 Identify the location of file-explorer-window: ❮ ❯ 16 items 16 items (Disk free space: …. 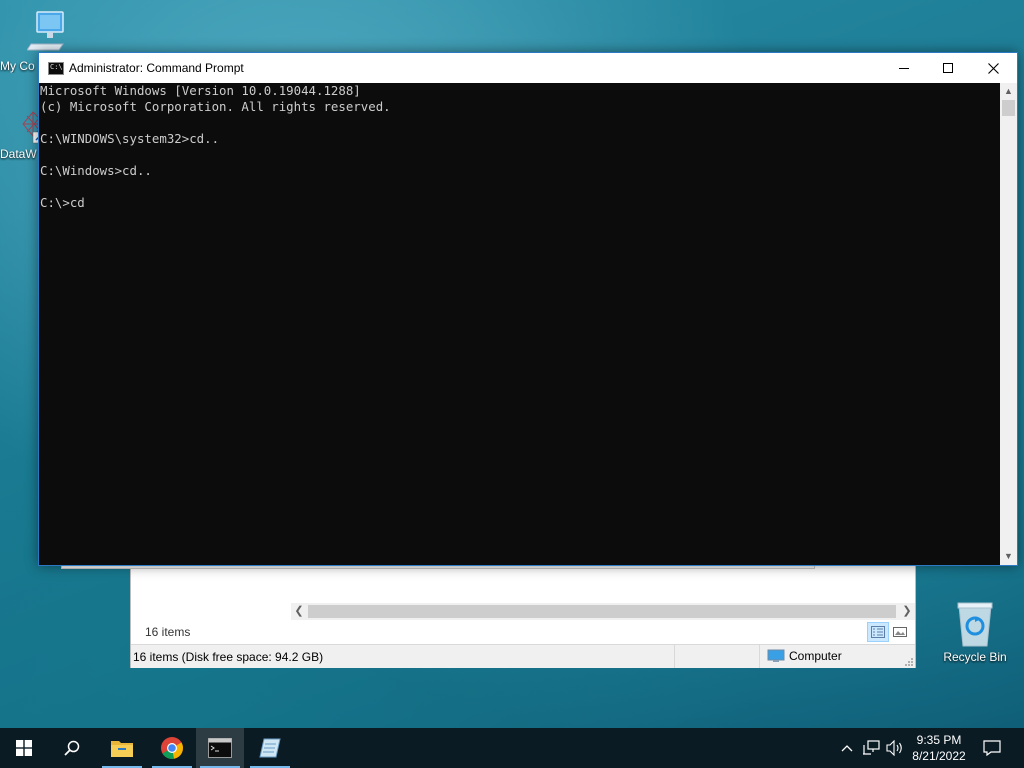
(488, 611).